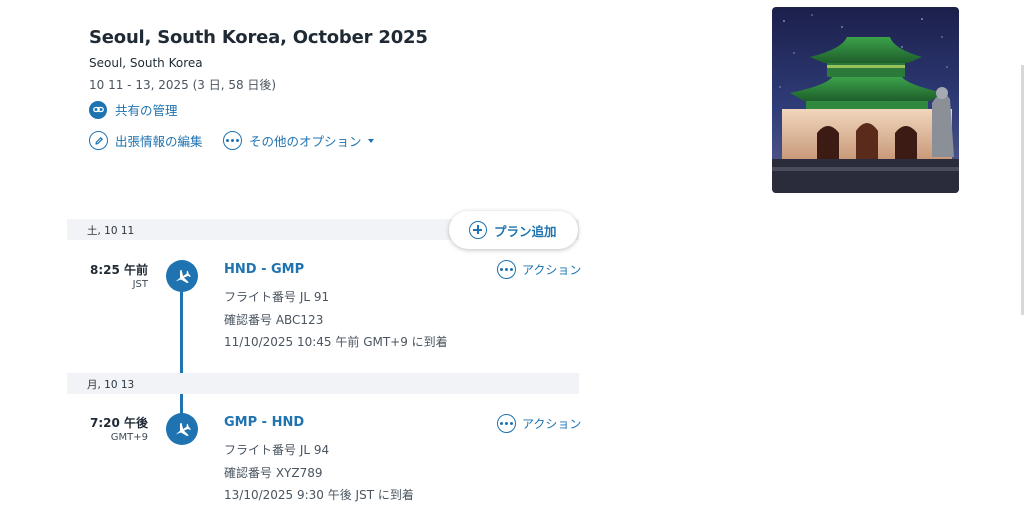 The height and width of the screenshot is (531, 1024). I want to click on confirmation-number: 確認番号 ABC123, so click(274, 320).